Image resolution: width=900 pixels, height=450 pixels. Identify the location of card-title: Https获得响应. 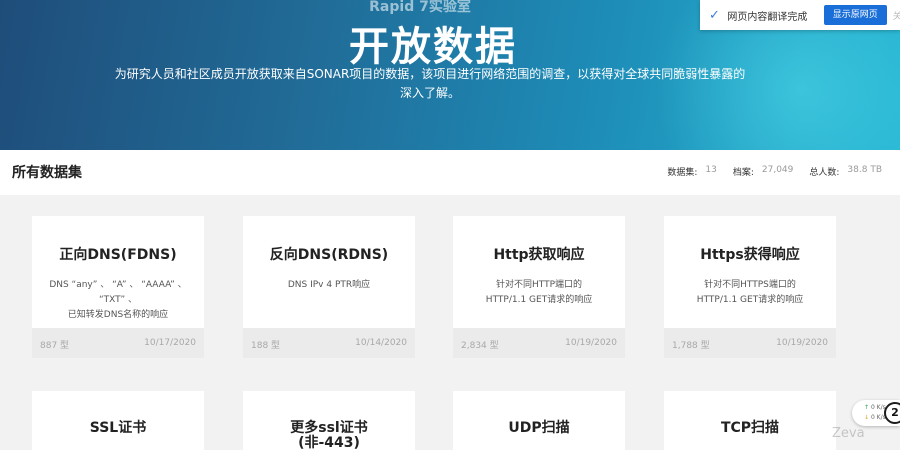
(750, 255).